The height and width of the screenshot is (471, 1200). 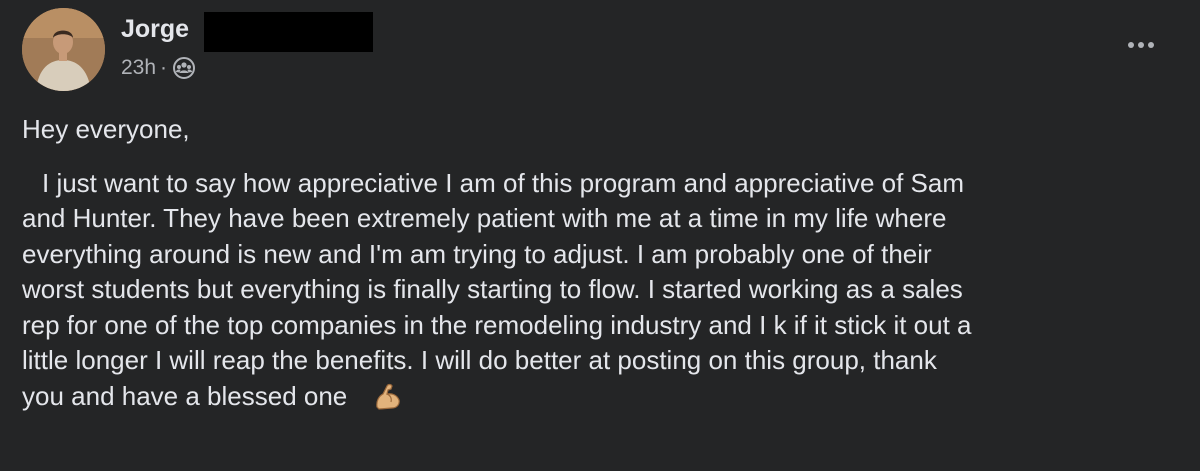 I want to click on post-meta: 23h ·, so click(x=158, y=68).